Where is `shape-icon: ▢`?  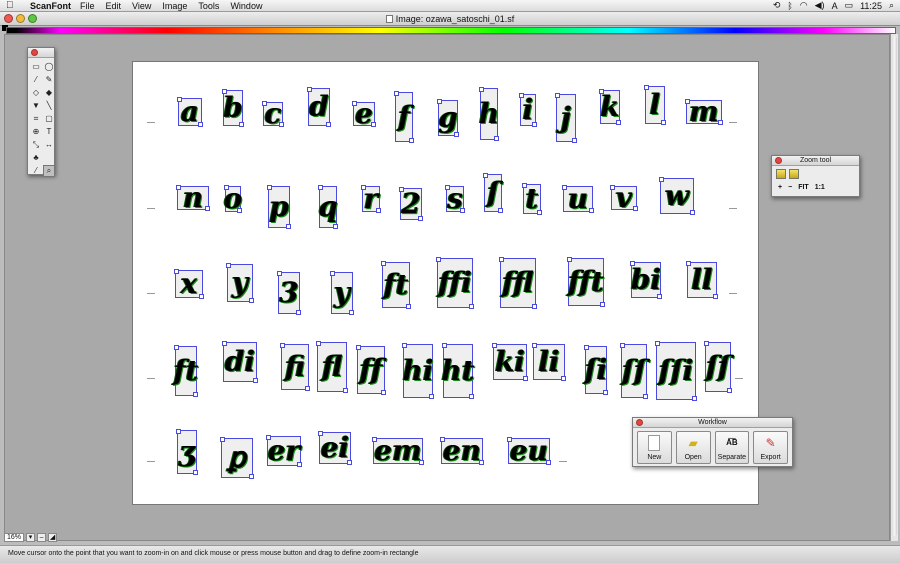 shape-icon: ▢ is located at coordinates (49, 119).